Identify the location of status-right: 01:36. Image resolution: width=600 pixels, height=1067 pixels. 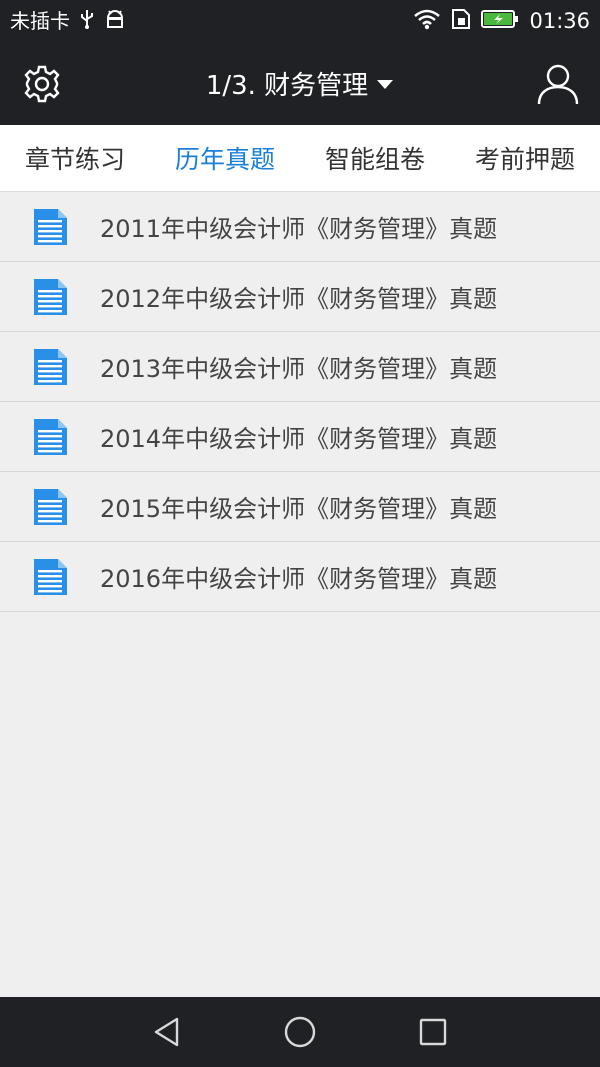
(501, 21).